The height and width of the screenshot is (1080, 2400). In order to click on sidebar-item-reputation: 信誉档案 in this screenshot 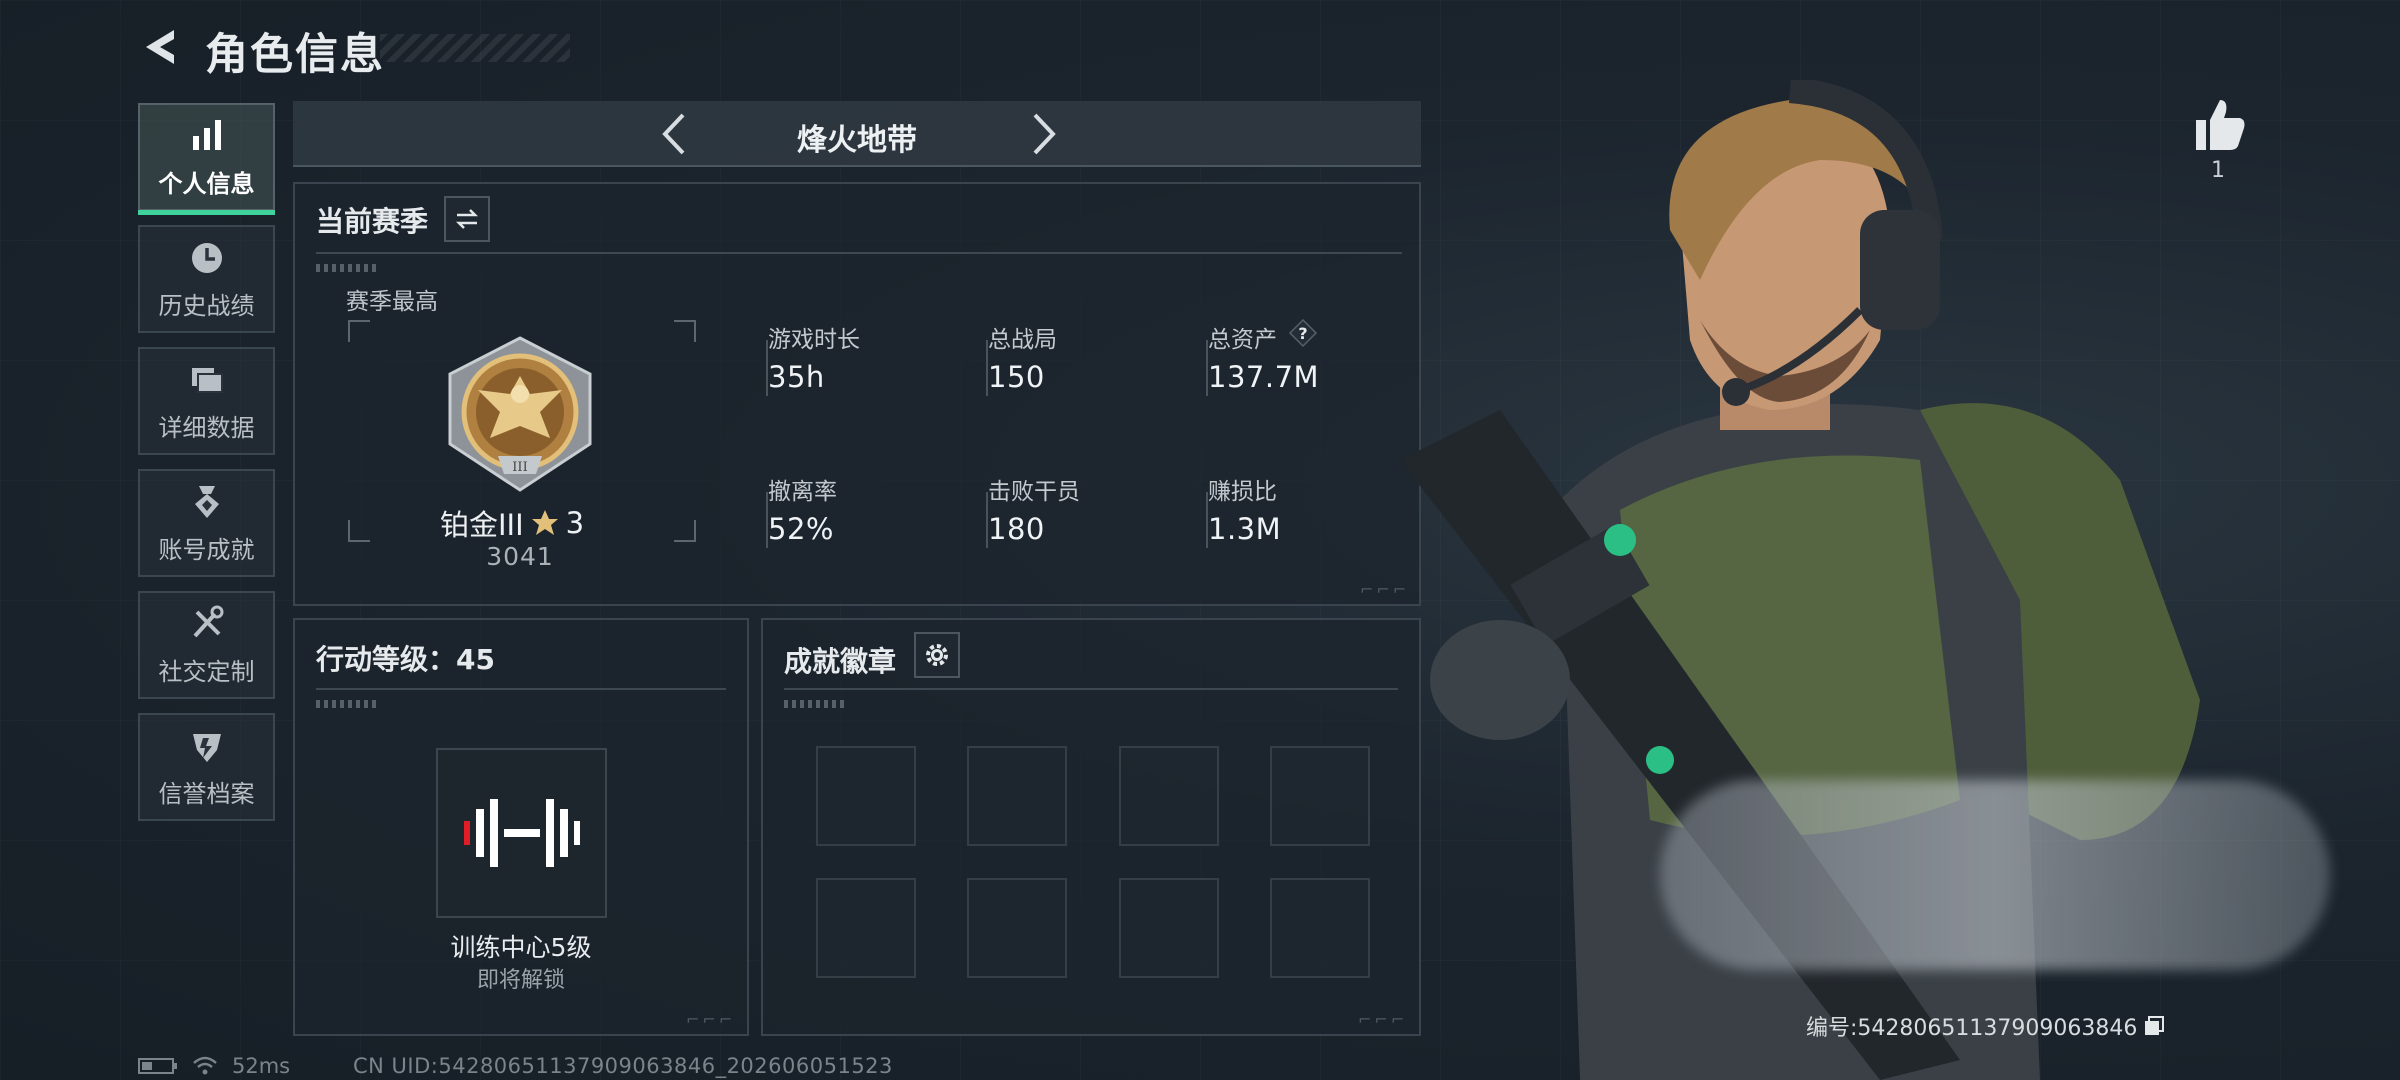, I will do `click(206, 767)`.